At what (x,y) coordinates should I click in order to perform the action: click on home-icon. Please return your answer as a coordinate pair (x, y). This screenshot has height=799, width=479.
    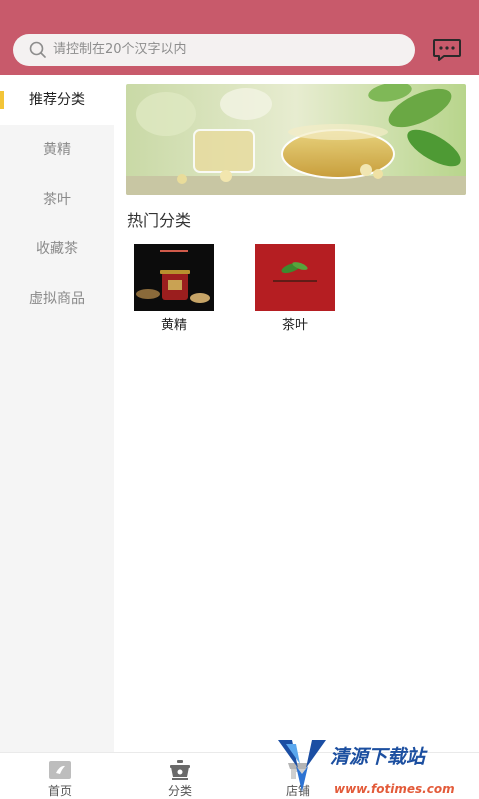
    Looking at the image, I should click on (60, 770).